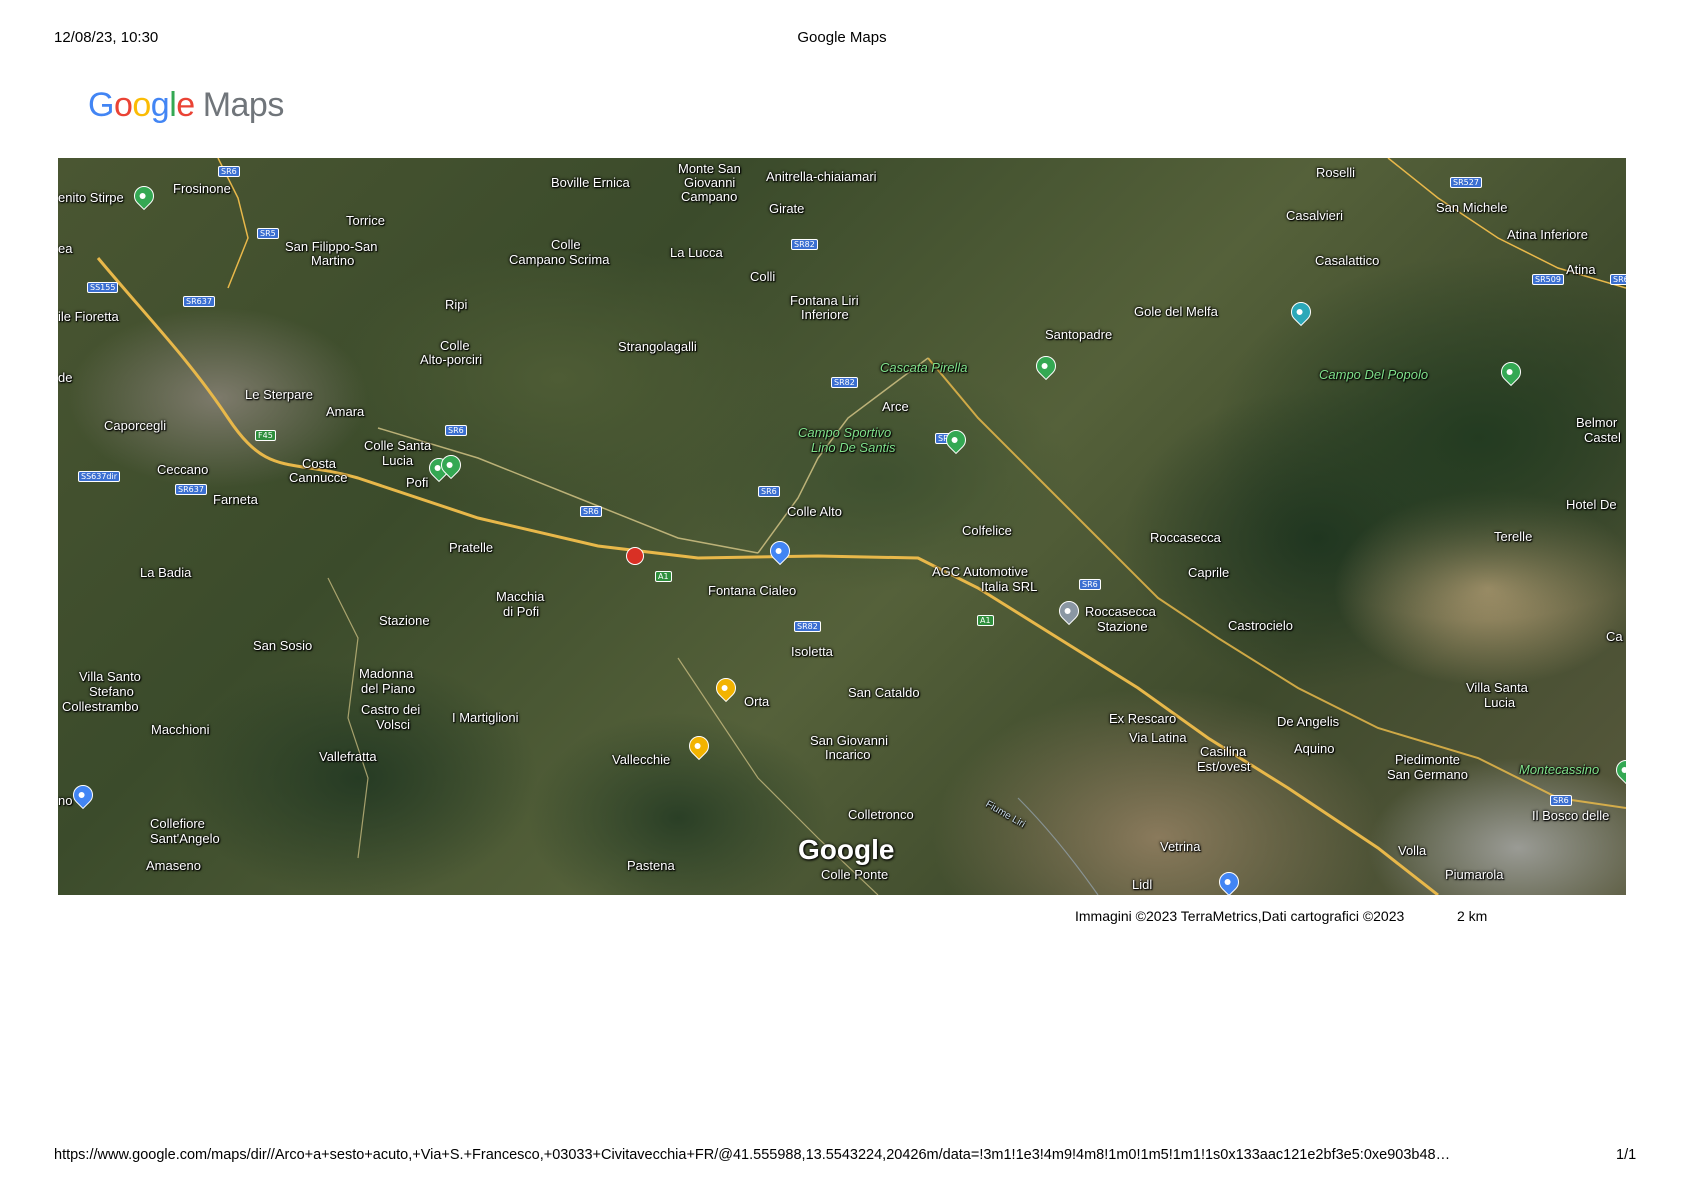 The width and height of the screenshot is (1684, 1190). Describe the element at coordinates (202, 188) in the screenshot. I see `map-label: Frosinone` at that location.